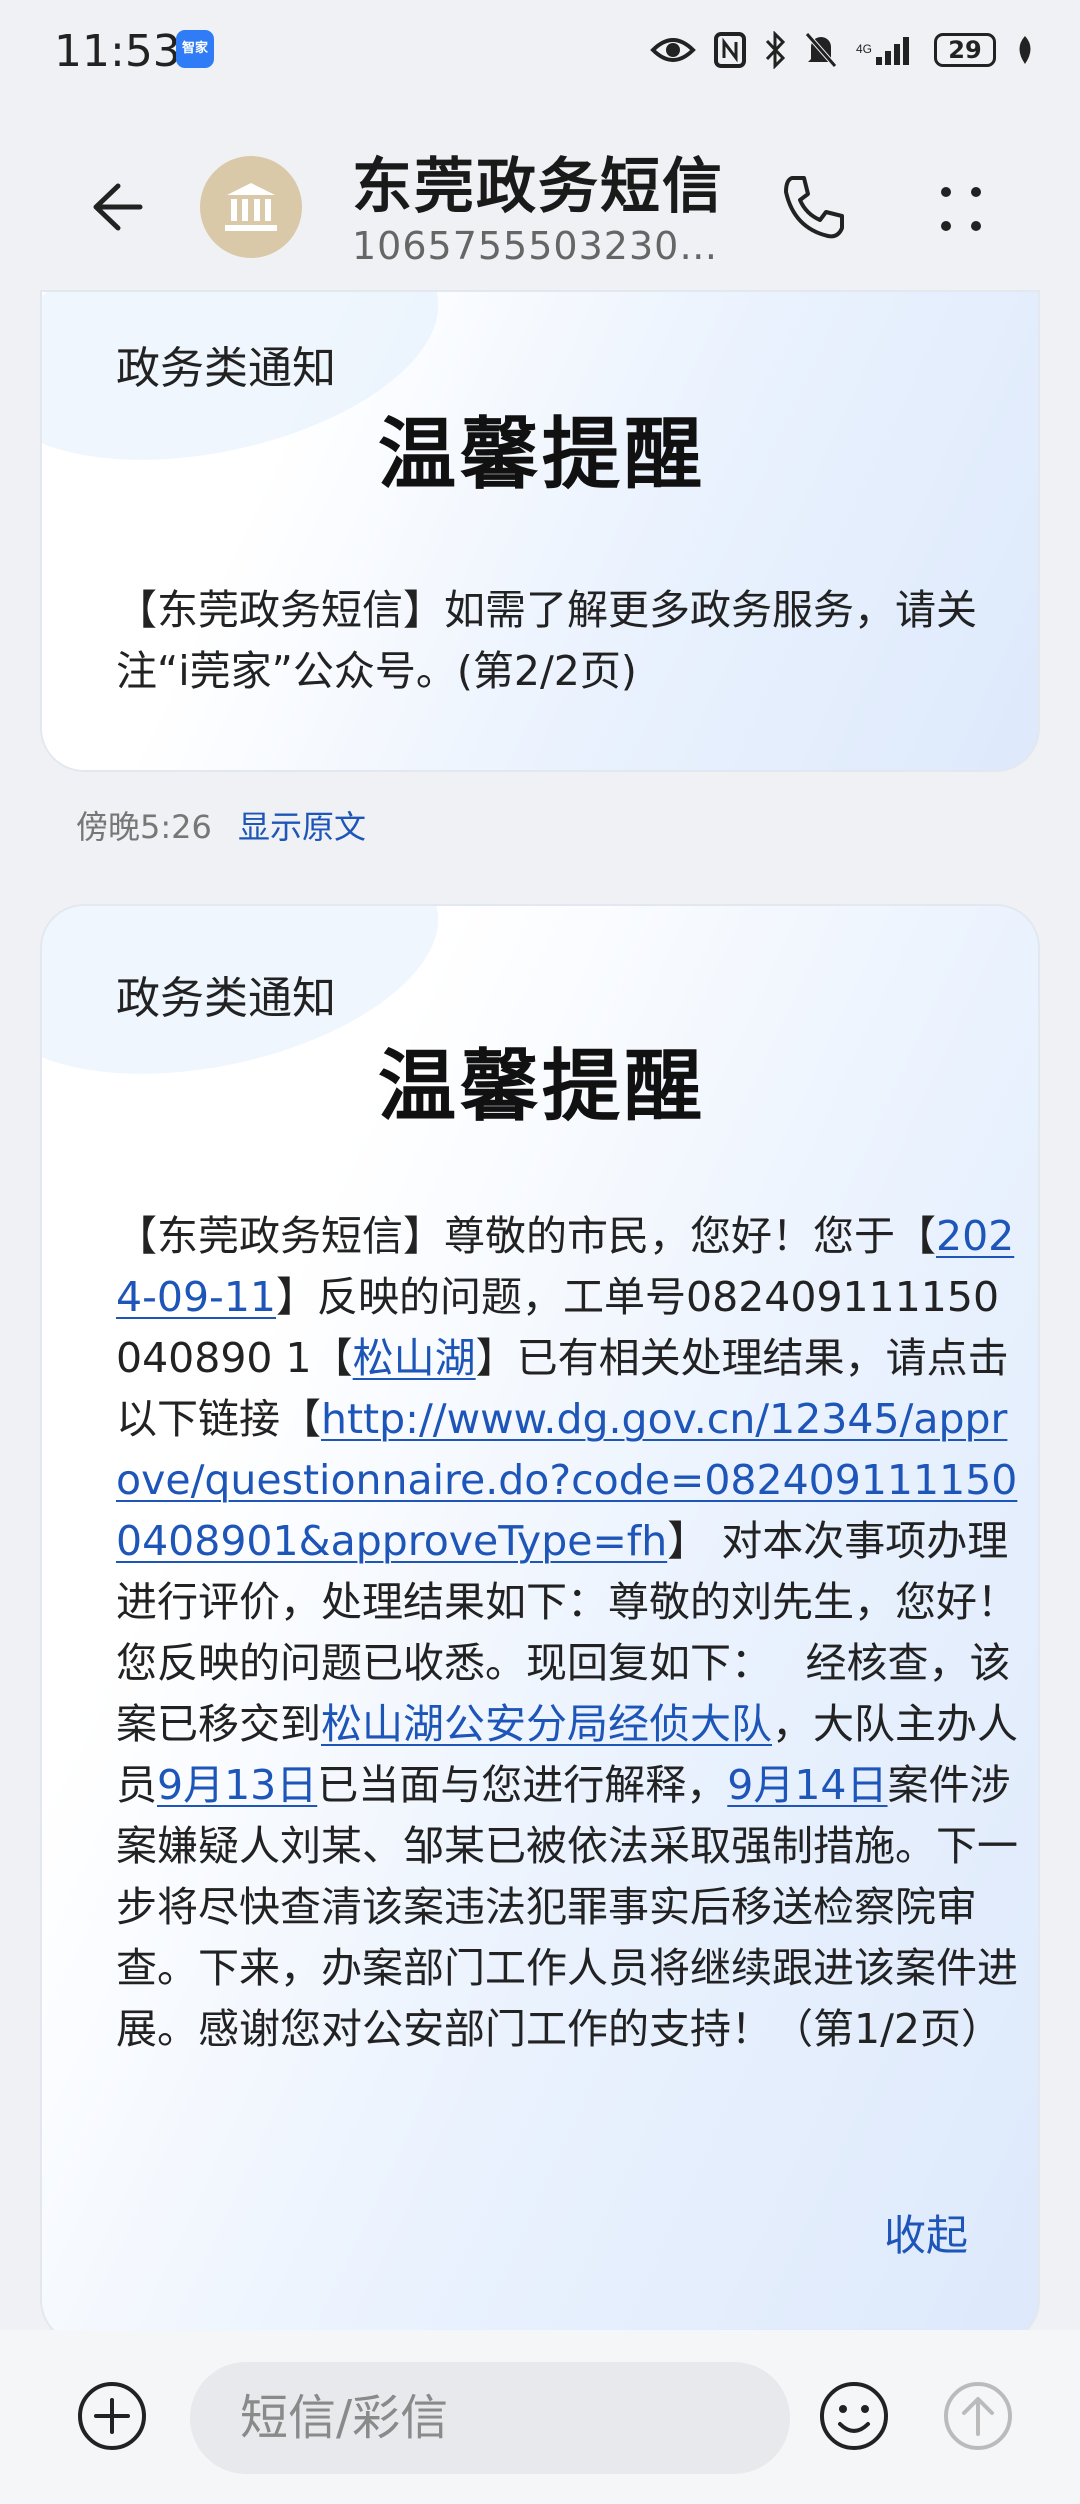 This screenshot has height=2504, width=1080. Describe the element at coordinates (112, 2416) in the screenshot. I see `add-attachment-icon` at that location.